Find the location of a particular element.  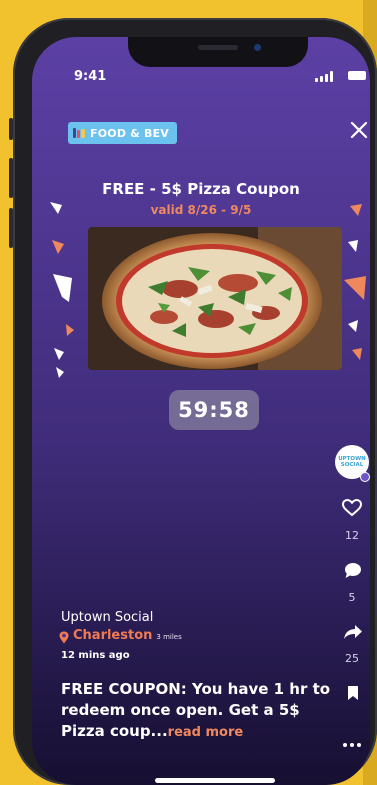

location-row: Charleston 3 miles is located at coordinates (120, 636).